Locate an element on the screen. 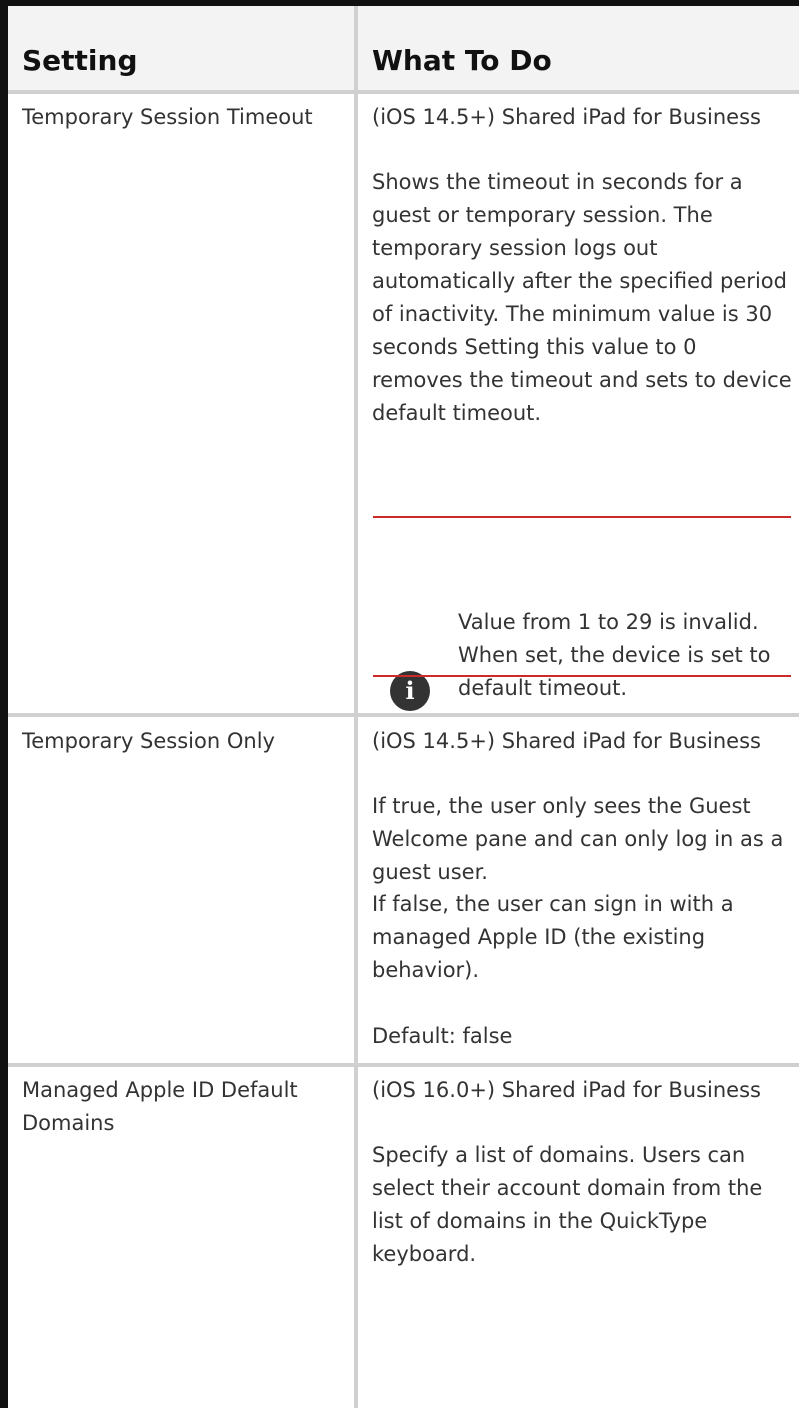 Image resolution: width=799 pixels, height=1408 pixels. column-header-what-to-do: What To Do is located at coordinates (462, 60).